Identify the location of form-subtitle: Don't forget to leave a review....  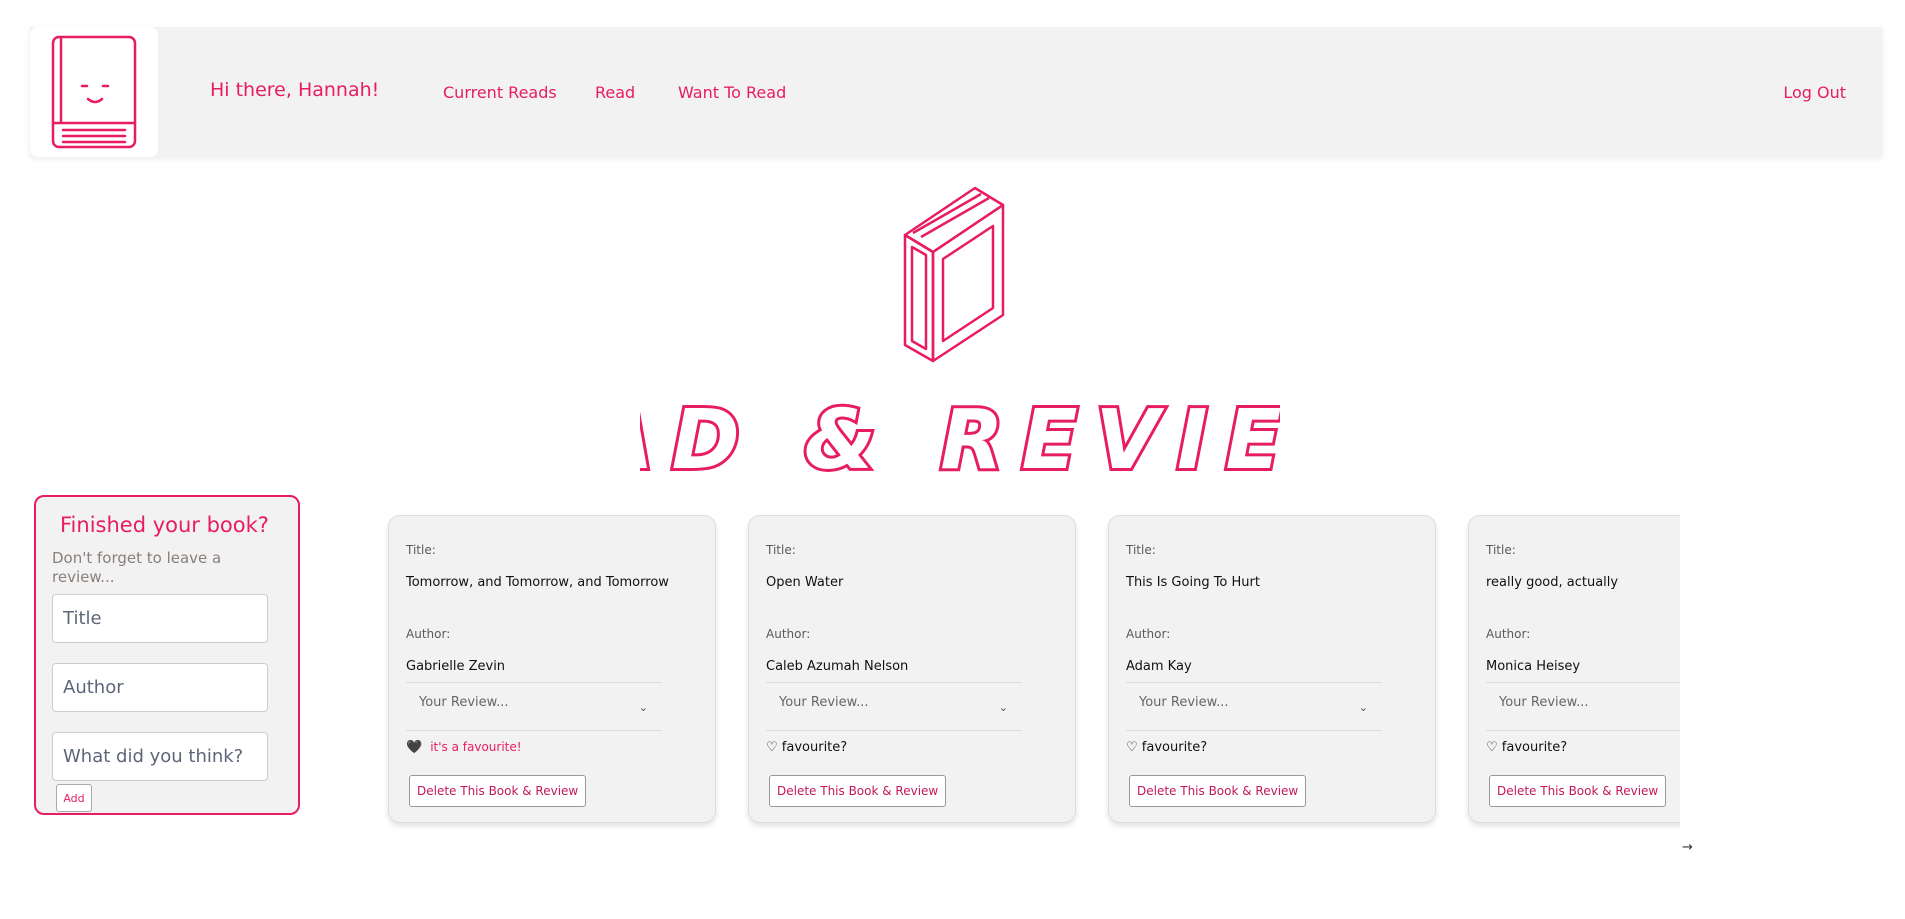
(137, 567).